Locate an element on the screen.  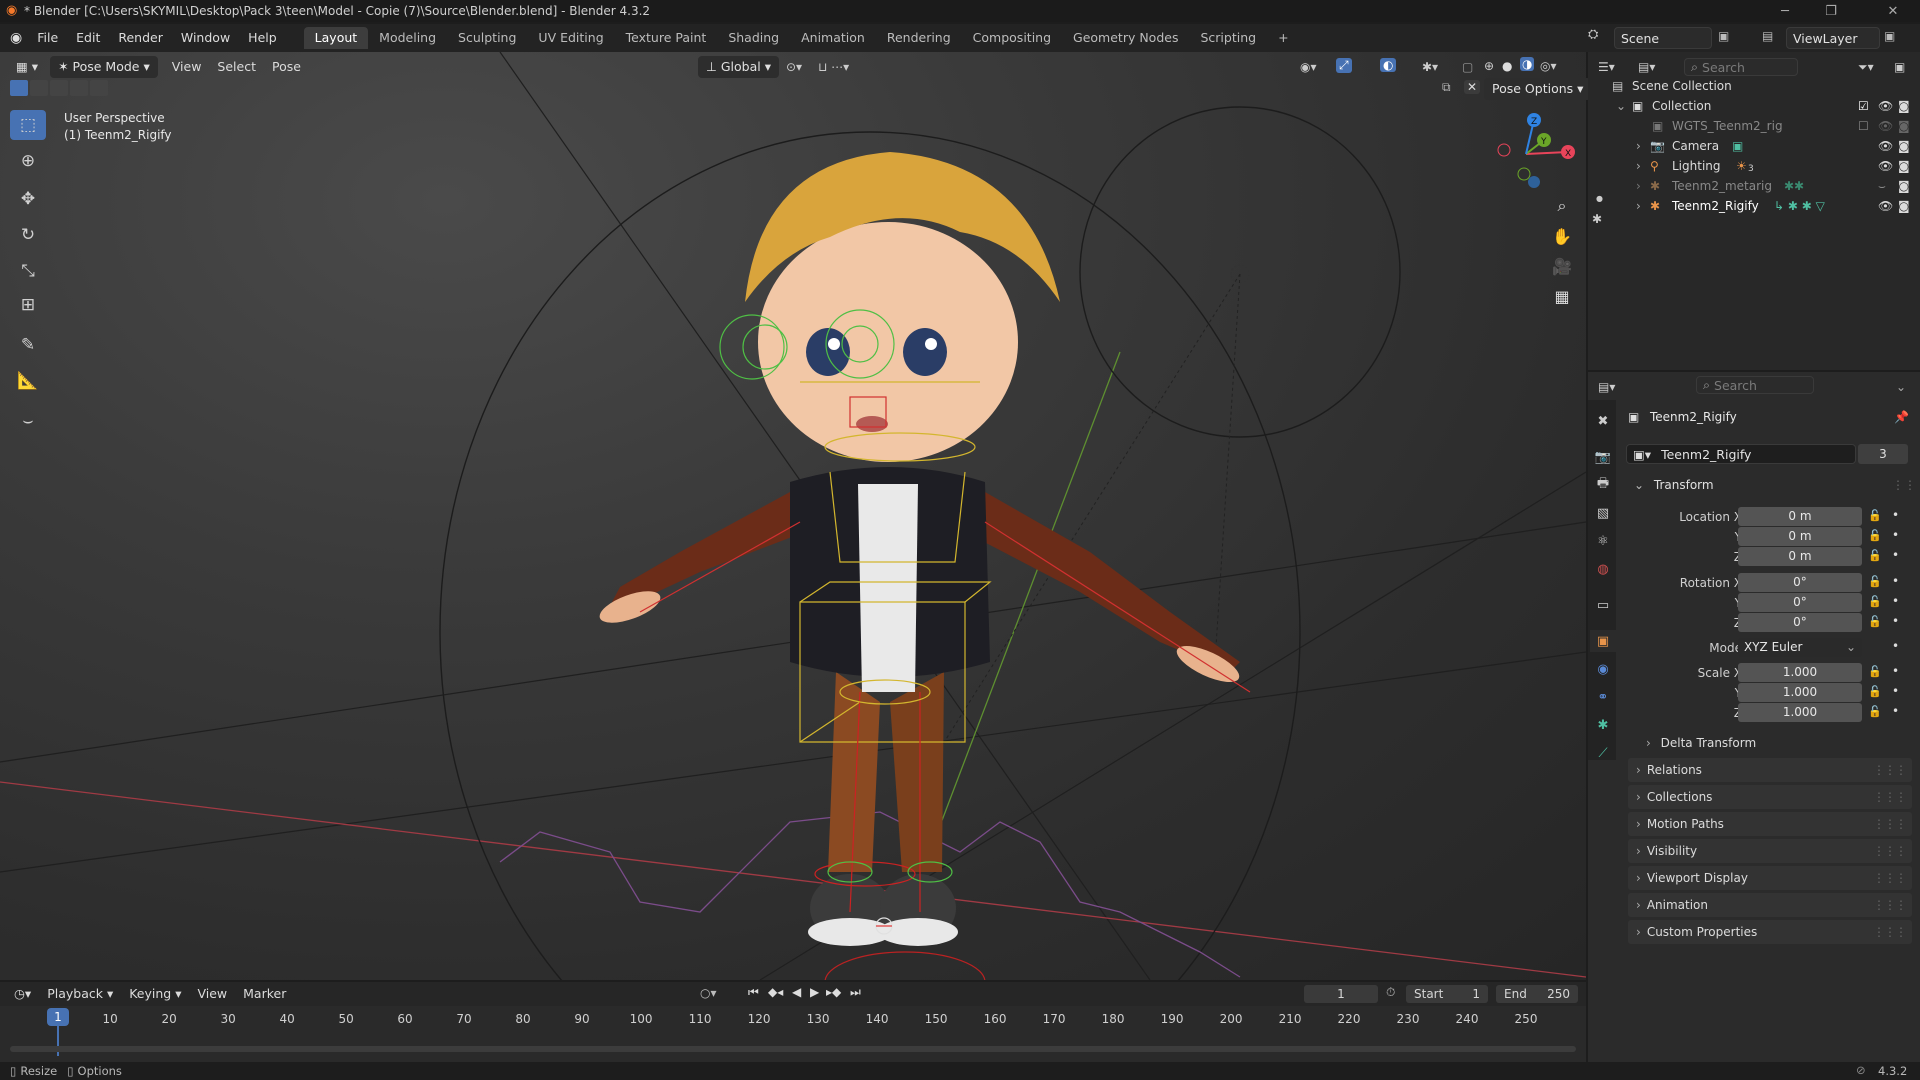
rotate-tool: ↻ is located at coordinates (28, 235).